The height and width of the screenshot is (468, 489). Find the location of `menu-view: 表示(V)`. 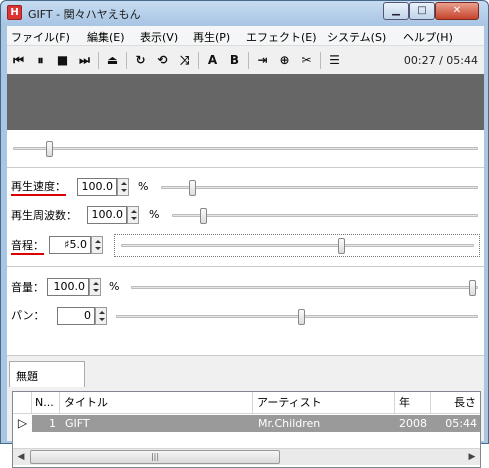

menu-view: 表示(V) is located at coordinates (159, 37).